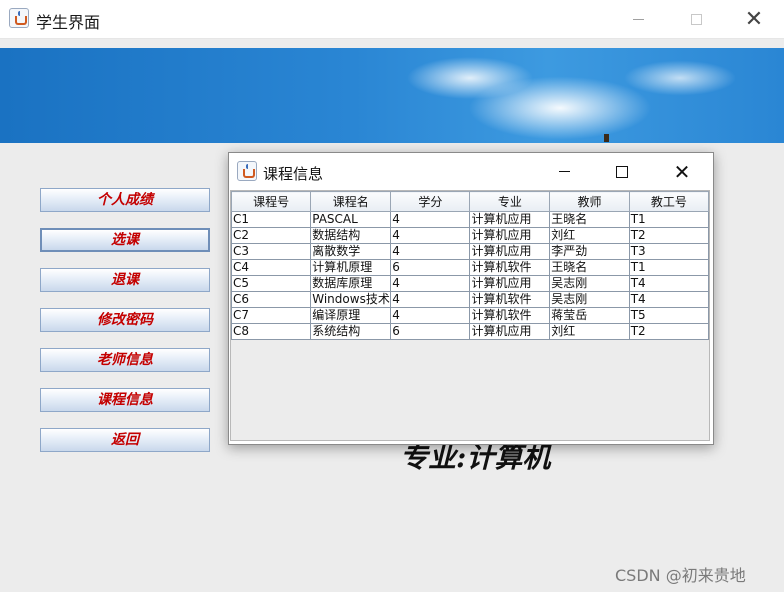 The width and height of the screenshot is (784, 592). I want to click on table-row: C5 数据库原理 4 计算机应用 吴志刚 T4, so click(470, 283).